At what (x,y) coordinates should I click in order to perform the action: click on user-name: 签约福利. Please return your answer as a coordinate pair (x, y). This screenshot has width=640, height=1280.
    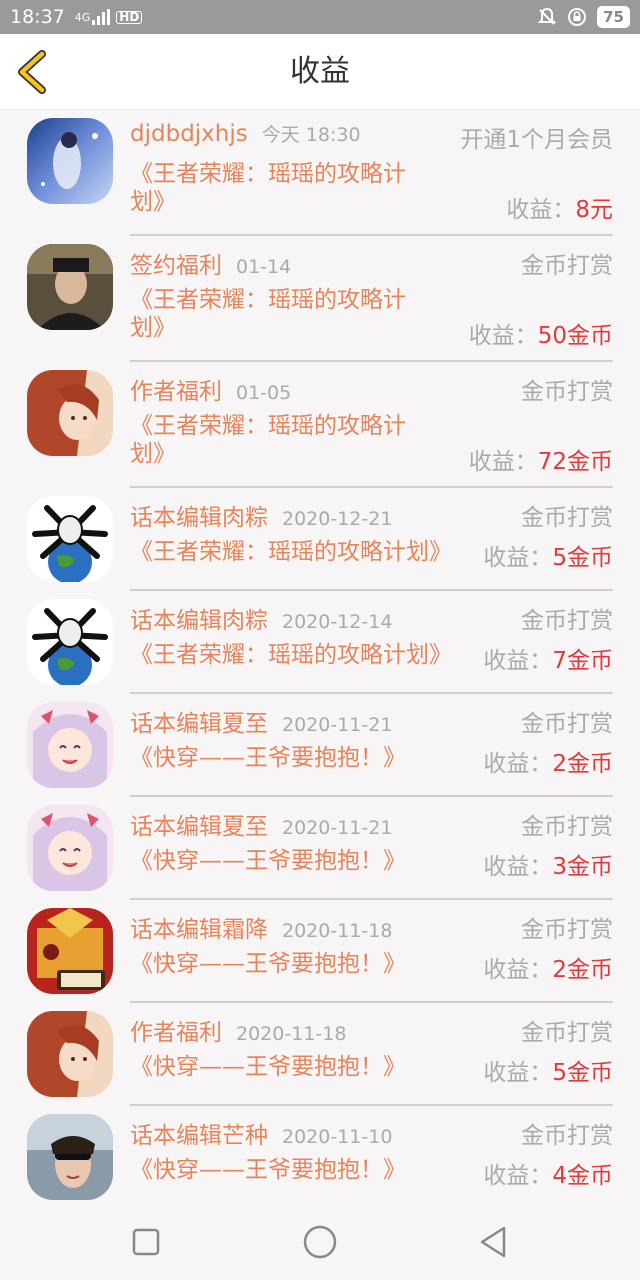
    Looking at the image, I should click on (176, 266).